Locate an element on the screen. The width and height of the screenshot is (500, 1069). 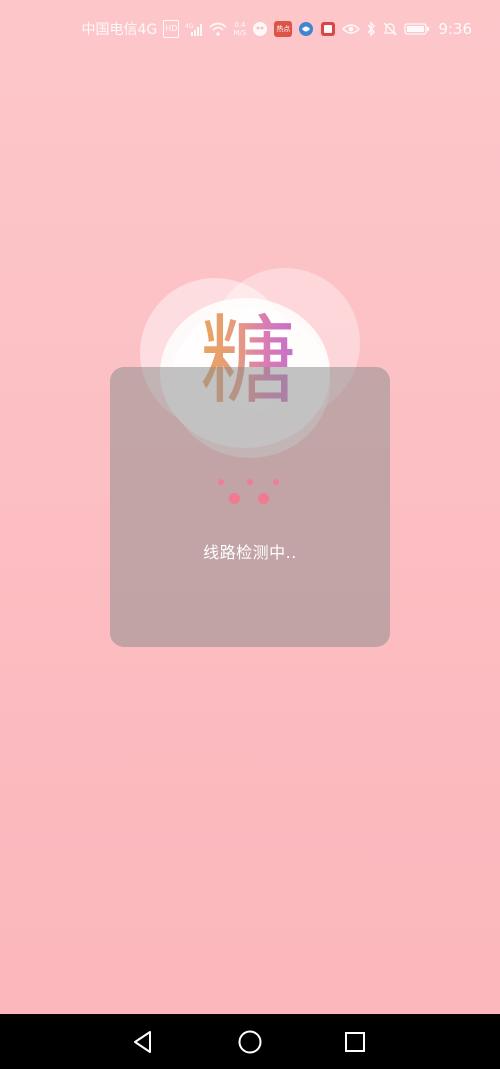
bluetooth-icon is located at coordinates (371, 29).